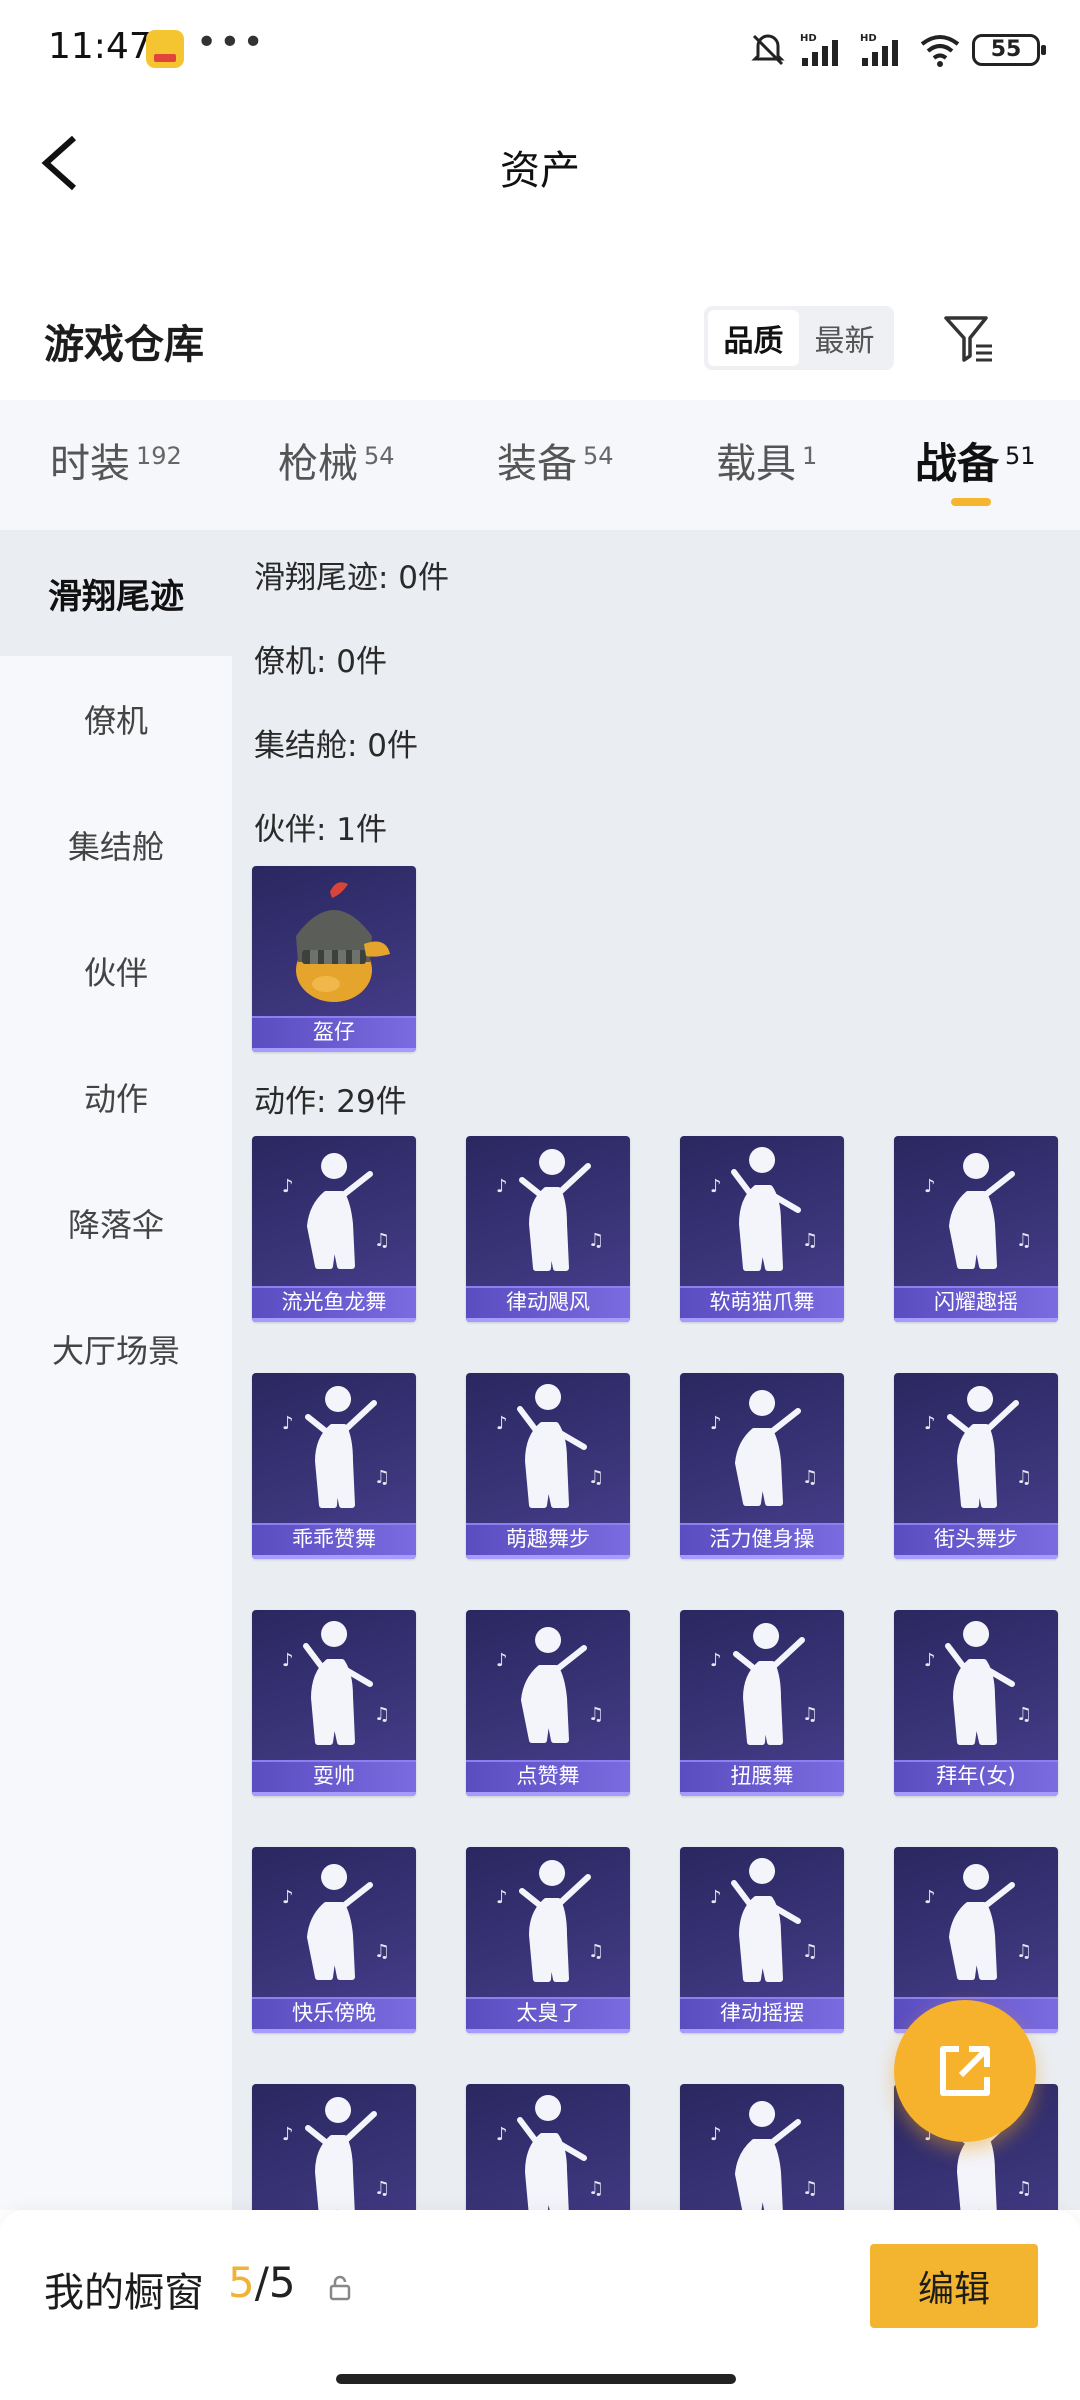 Image resolution: width=1080 pixels, height=2400 pixels. Describe the element at coordinates (976, 1703) in the screenshot. I see `emote-card: ♪ ♫ 拜年(女)` at that location.